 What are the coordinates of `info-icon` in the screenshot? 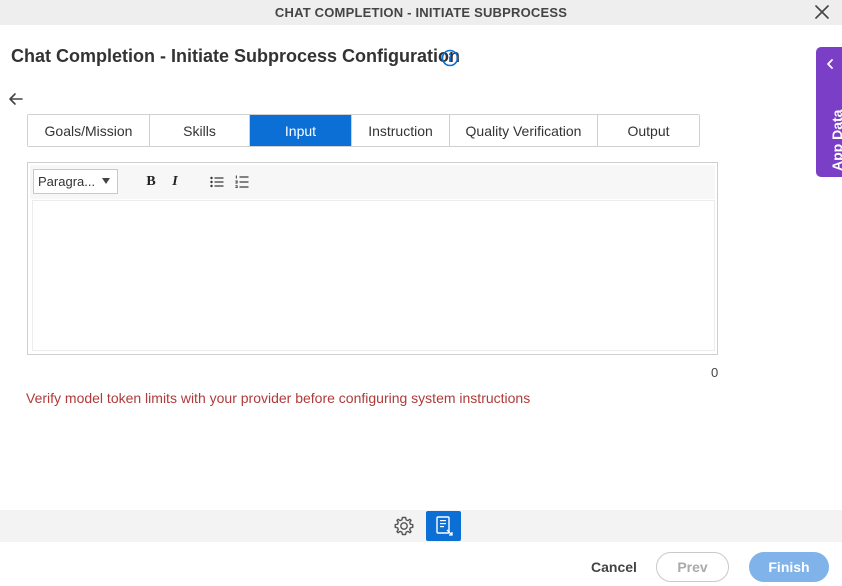 It's located at (450, 58).